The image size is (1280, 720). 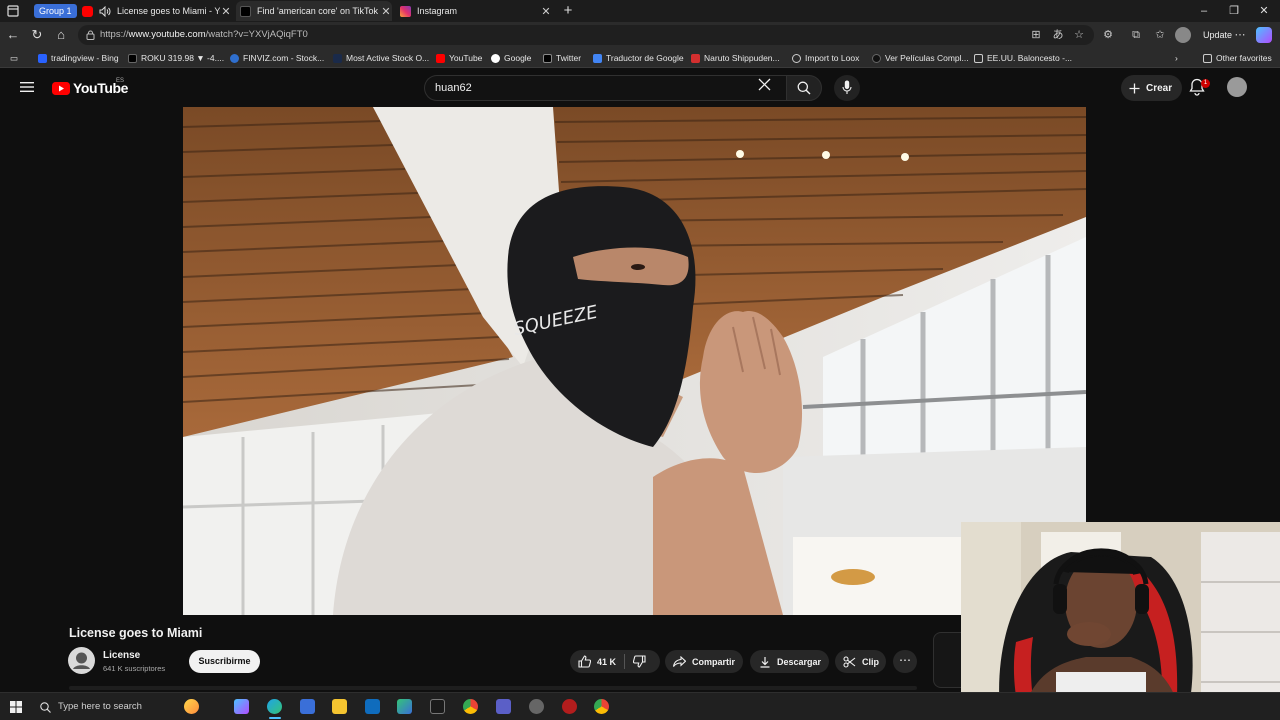 I want to click on search-button, so click(x=804, y=88).